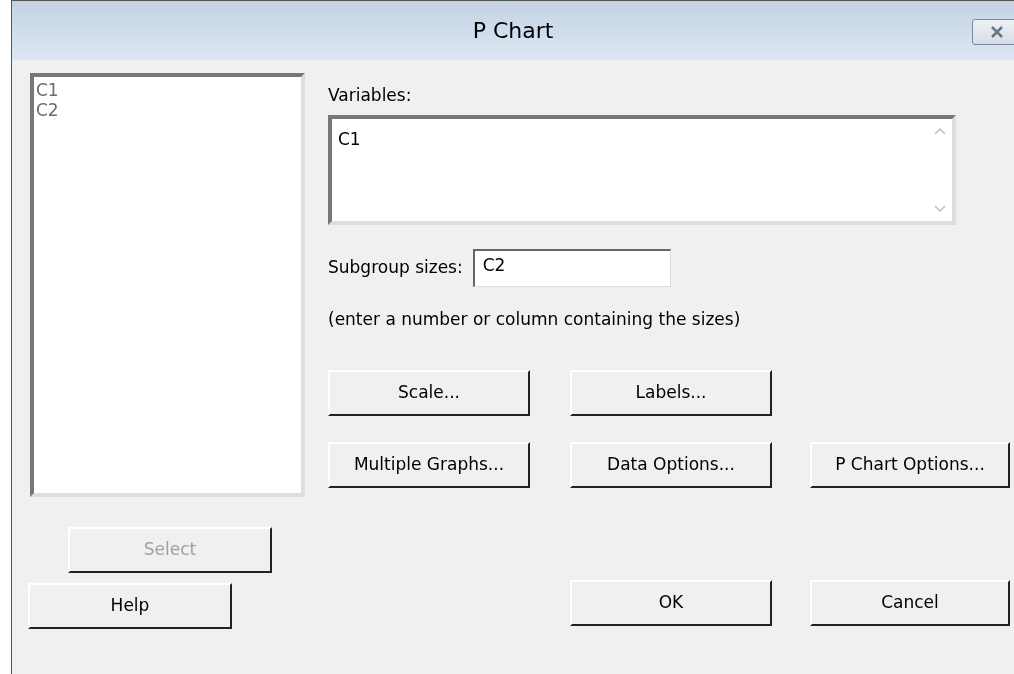 This screenshot has width=1014, height=674. What do you see at coordinates (349, 139) in the screenshot?
I see `variables-value: C1` at bounding box center [349, 139].